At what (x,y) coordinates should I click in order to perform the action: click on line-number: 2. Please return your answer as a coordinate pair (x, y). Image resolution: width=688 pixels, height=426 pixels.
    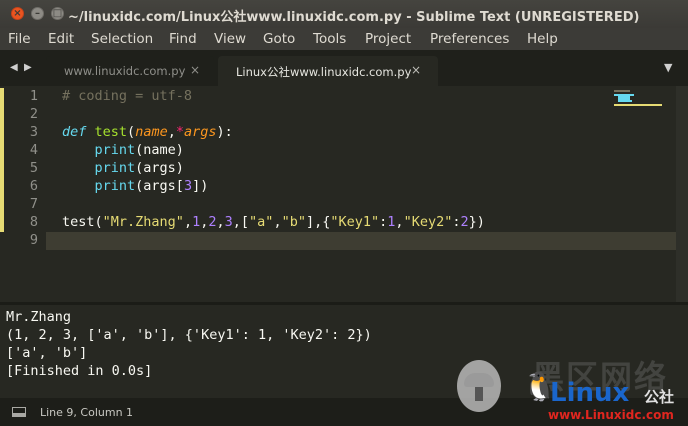
    Looking at the image, I should click on (33, 114).